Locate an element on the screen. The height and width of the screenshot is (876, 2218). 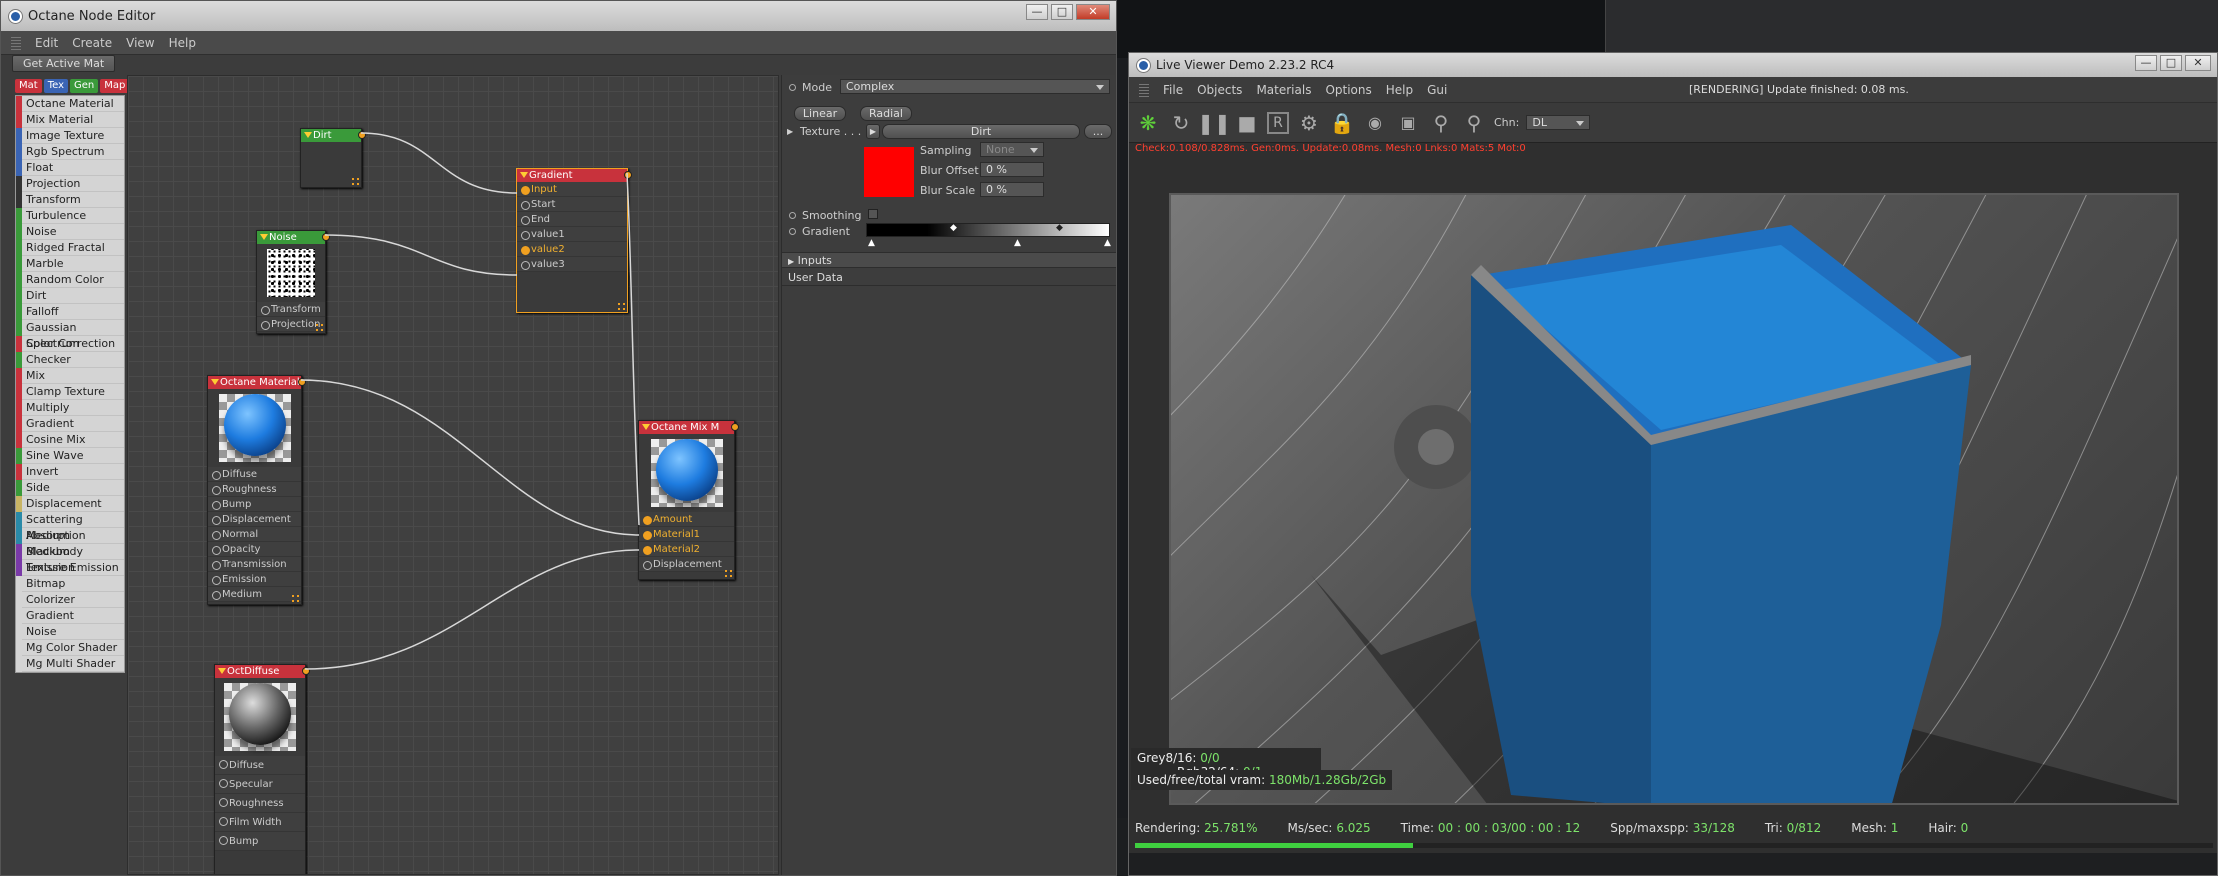
mesh-stat: Mesh: 1 is located at coordinates (1875, 828).